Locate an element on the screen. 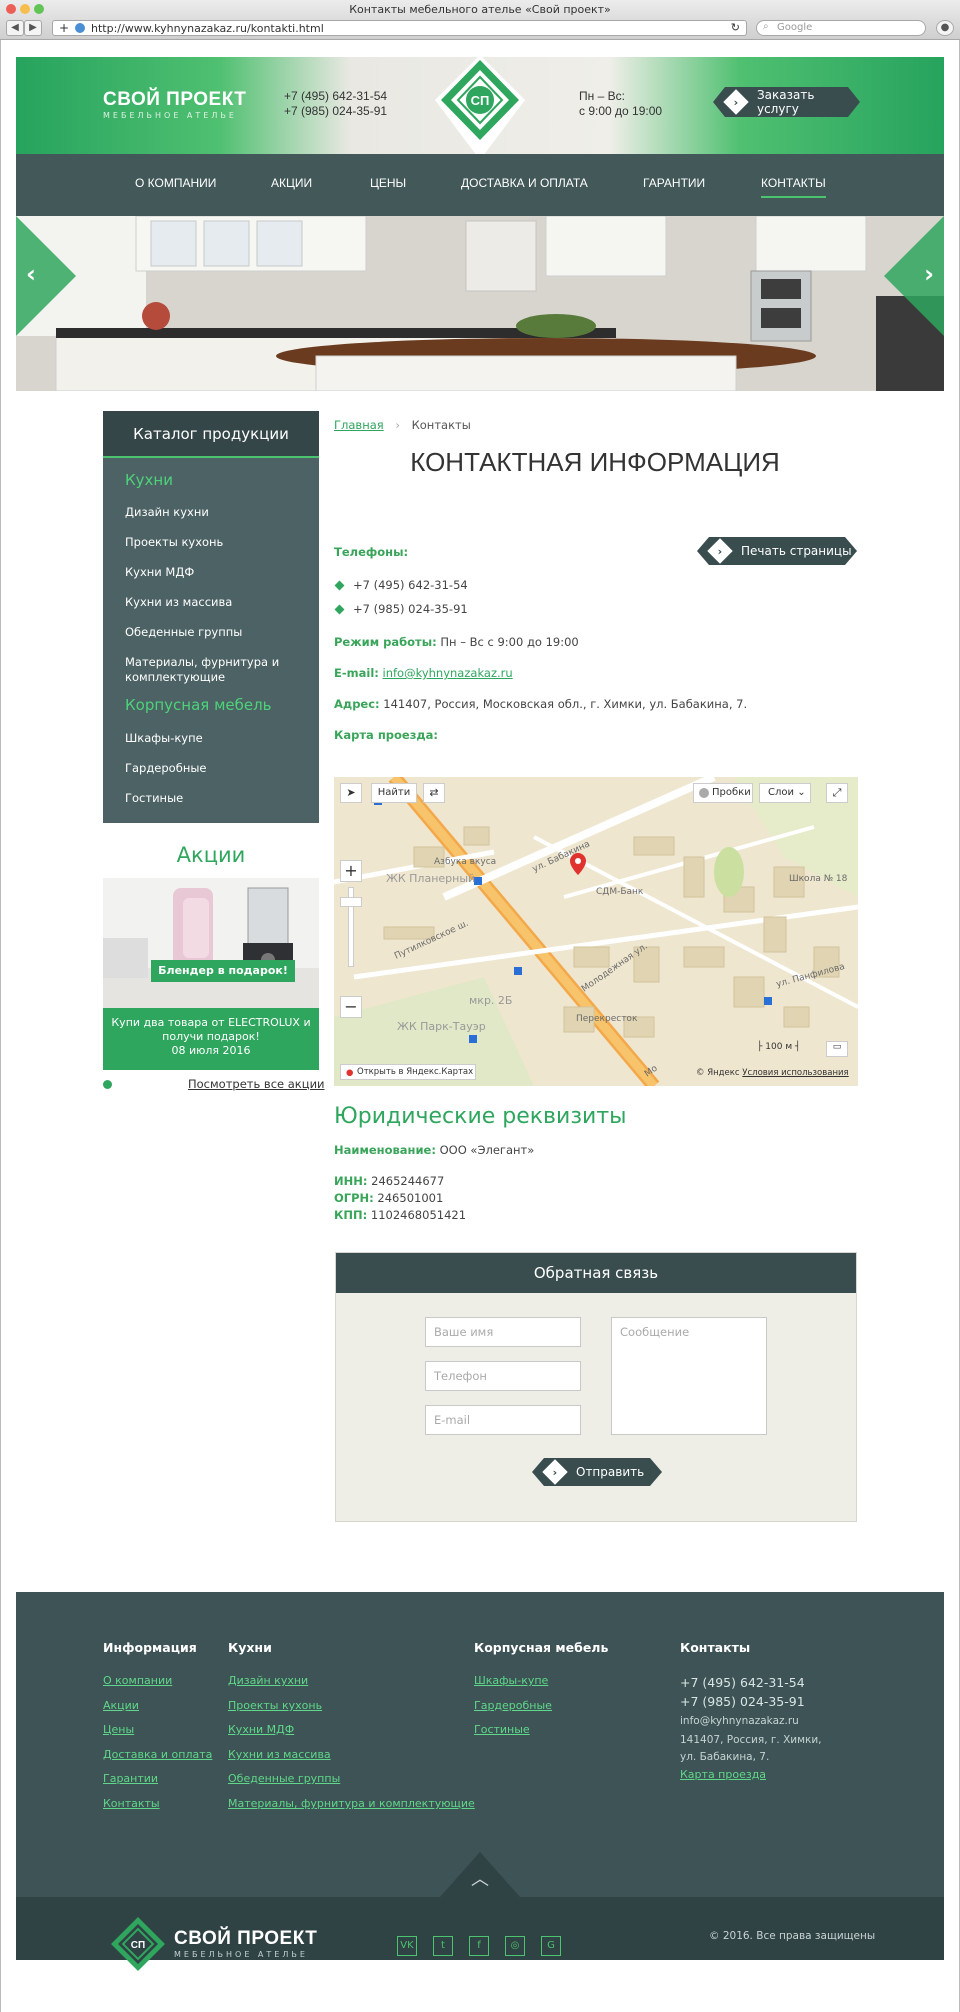  header-phone-2: +7 (985) 024-35-91 is located at coordinates (336, 111).